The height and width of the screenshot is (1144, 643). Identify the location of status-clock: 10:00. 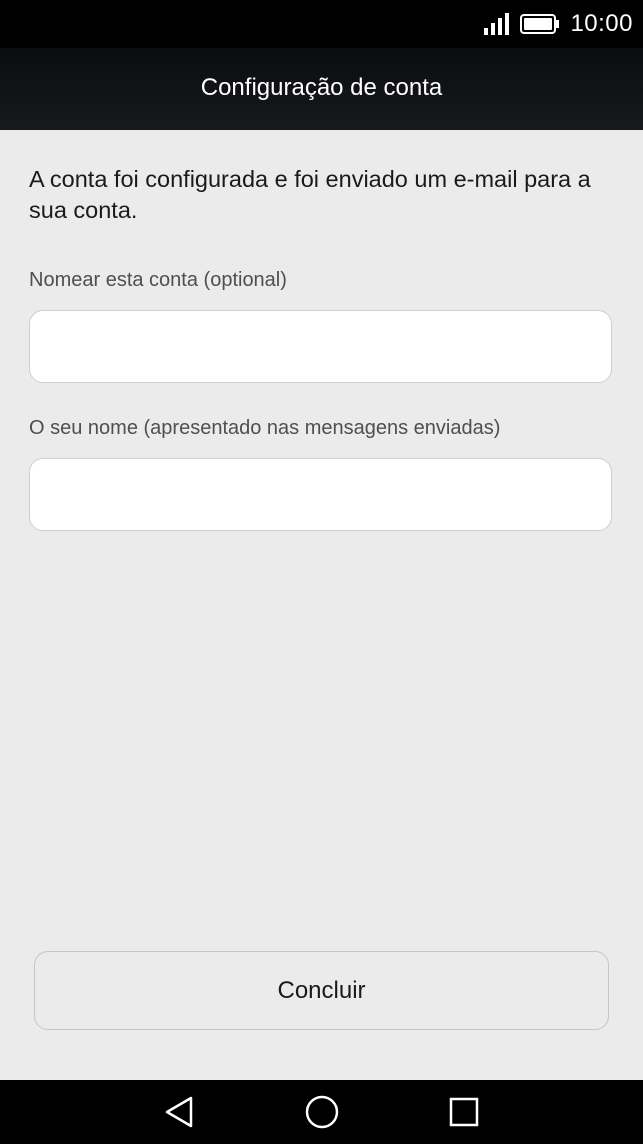
(601, 23).